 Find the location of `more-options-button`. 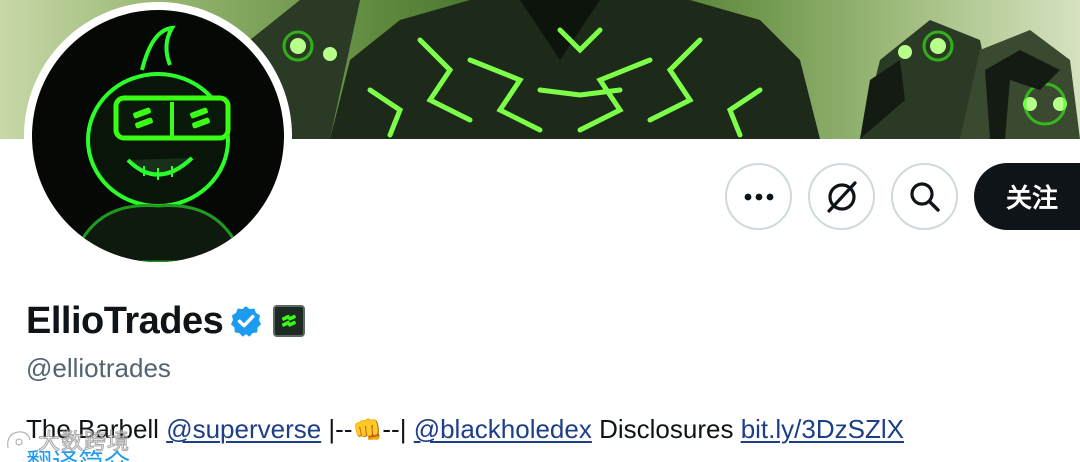

more-options-button is located at coordinates (758, 196).